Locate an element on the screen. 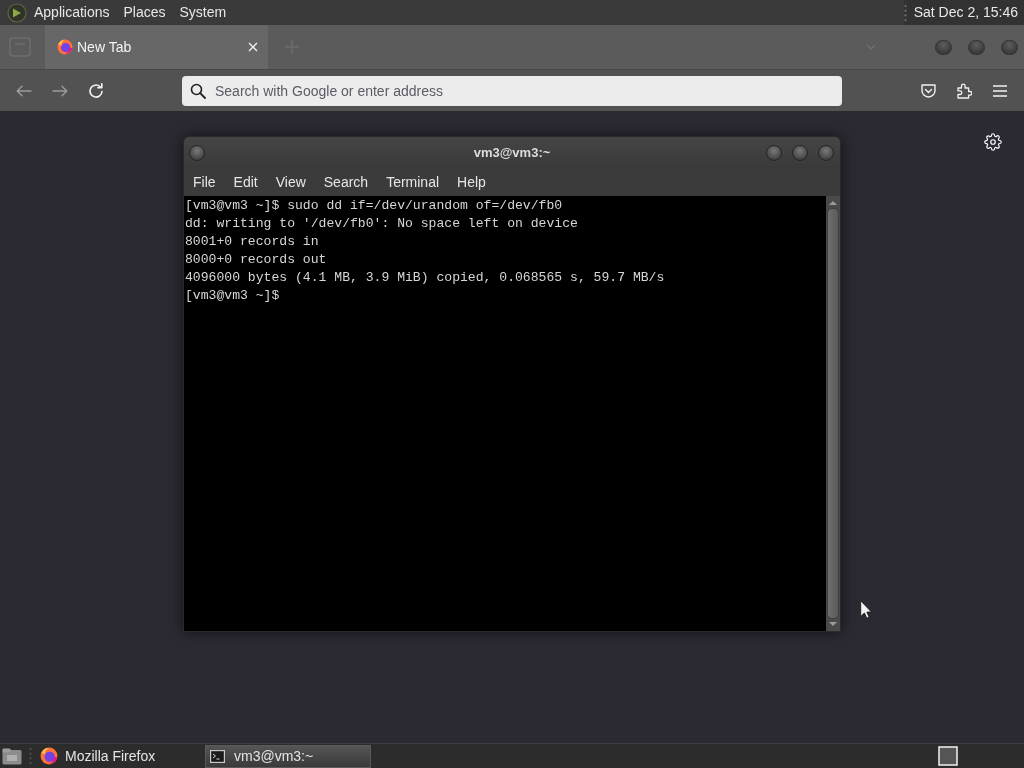 Image resolution: width=1024 pixels, height=768 pixels. menu-item: Edit is located at coordinates (245, 182).